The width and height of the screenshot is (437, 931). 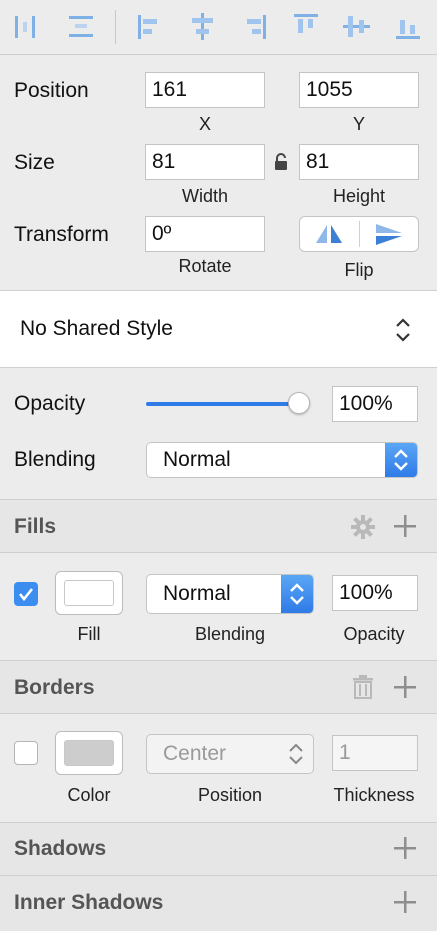 What do you see at coordinates (218, 849) in the screenshot?
I see `shadows-header: Shadows` at bounding box center [218, 849].